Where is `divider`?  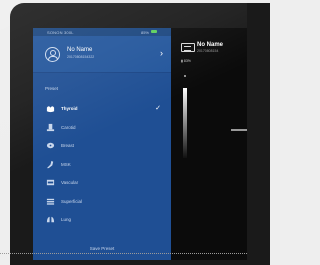 divider is located at coordinates (102, 72).